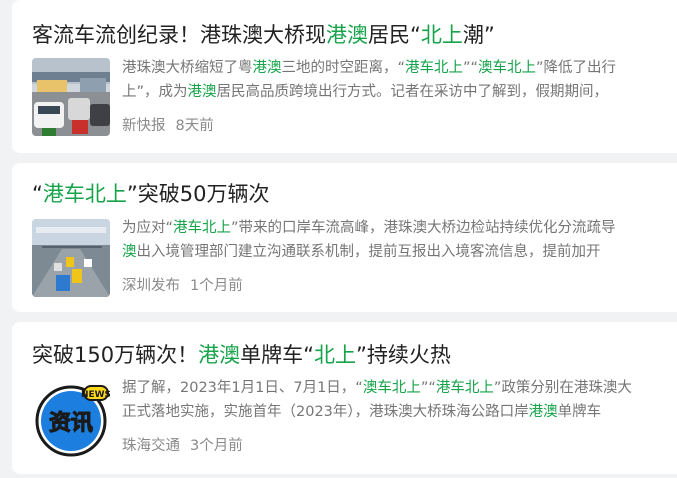 The image size is (677, 478). What do you see at coordinates (361, 252) in the screenshot?
I see `snippet-line: 澳出入境管理部门建立沟通联系机制，提前互报出入境客流信息，提前加开` at bounding box center [361, 252].